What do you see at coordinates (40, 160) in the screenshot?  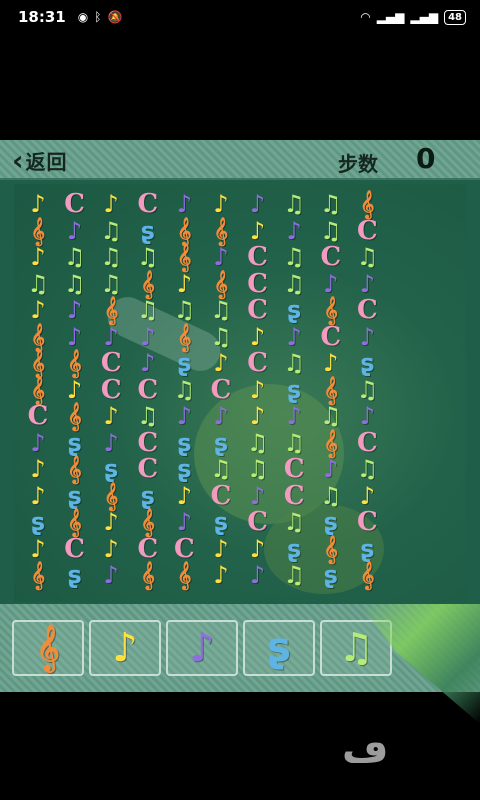 I see `back-button: ‹ 返回` at bounding box center [40, 160].